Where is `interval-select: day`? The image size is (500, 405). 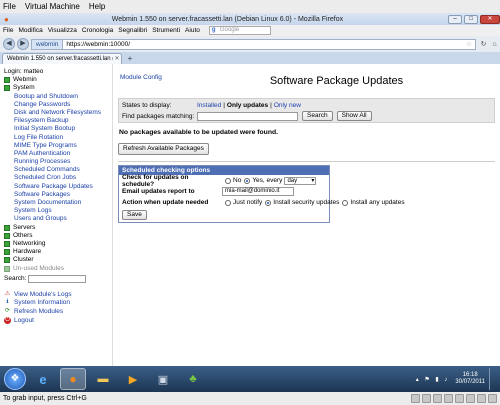 interval-select: day is located at coordinates (300, 180).